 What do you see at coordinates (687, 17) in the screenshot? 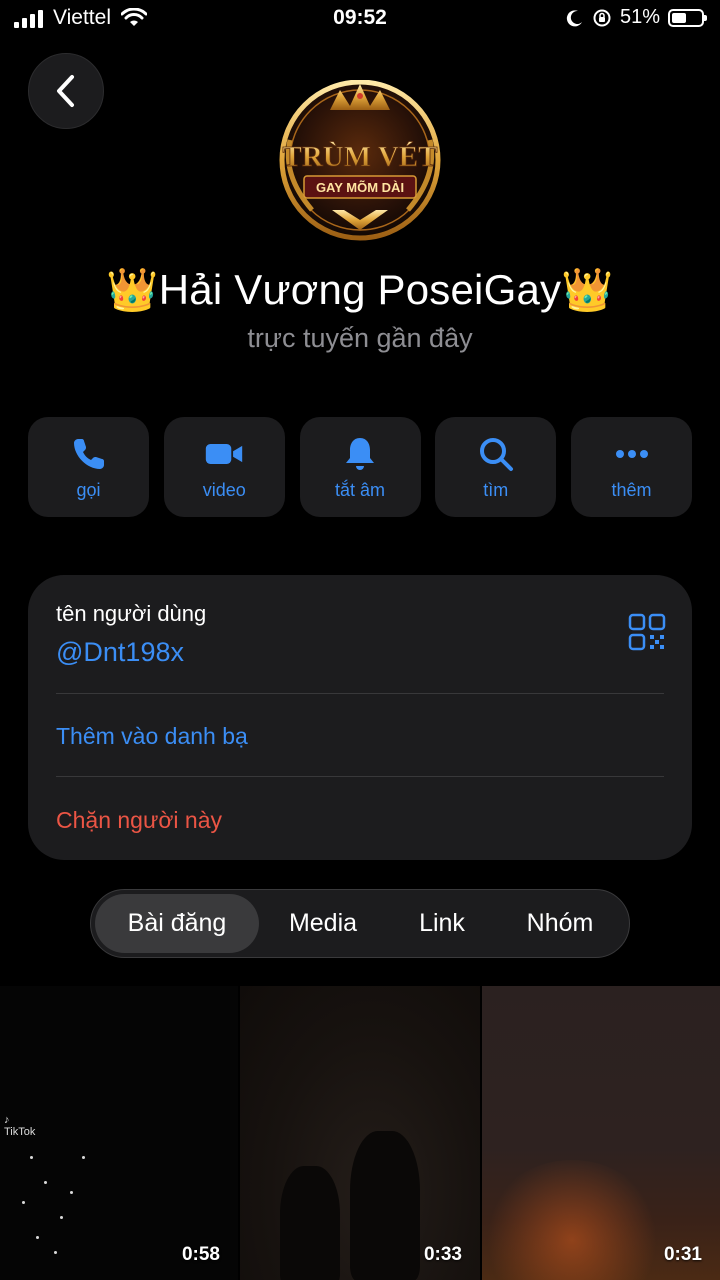
I see `battery-icon` at bounding box center [687, 17].